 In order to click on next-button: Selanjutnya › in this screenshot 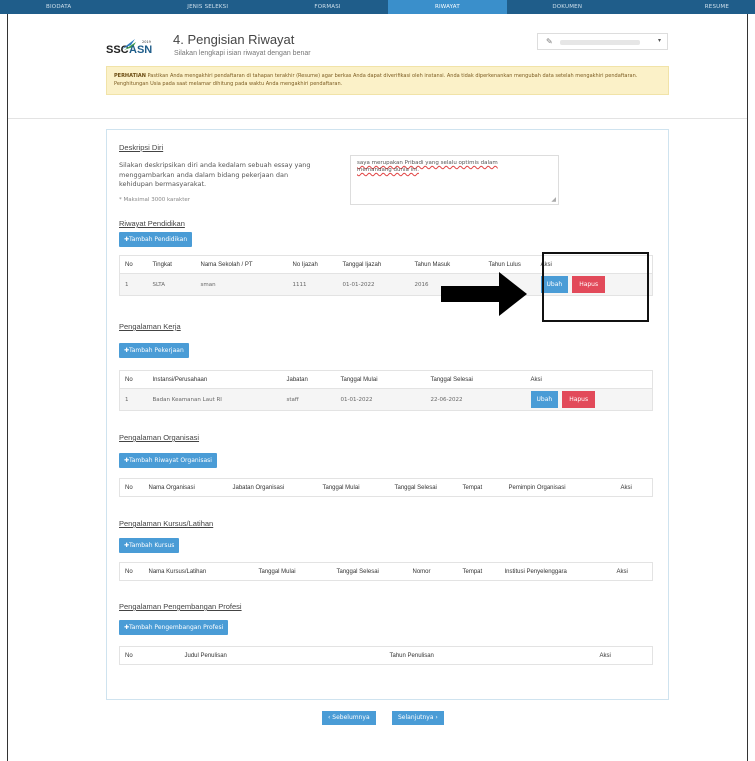, I will do `click(418, 718)`.